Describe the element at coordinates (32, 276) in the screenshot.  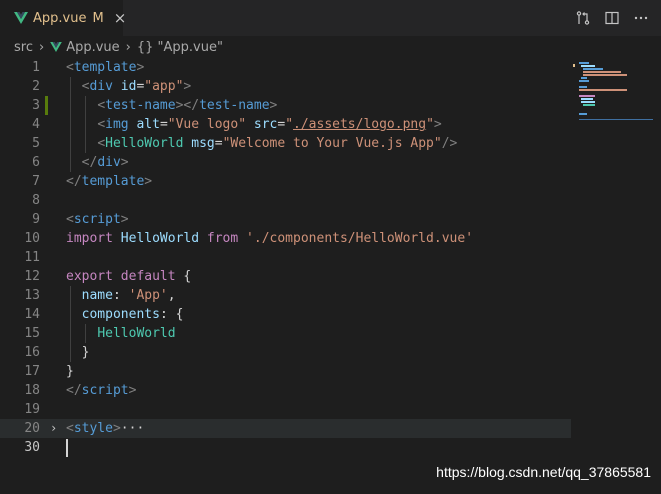
I see `line-number: 12` at that location.